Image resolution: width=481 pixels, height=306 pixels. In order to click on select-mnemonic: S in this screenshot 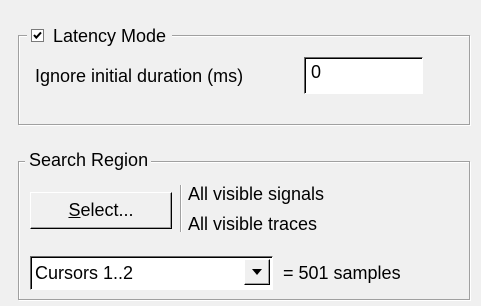, I will do `click(74, 210)`.